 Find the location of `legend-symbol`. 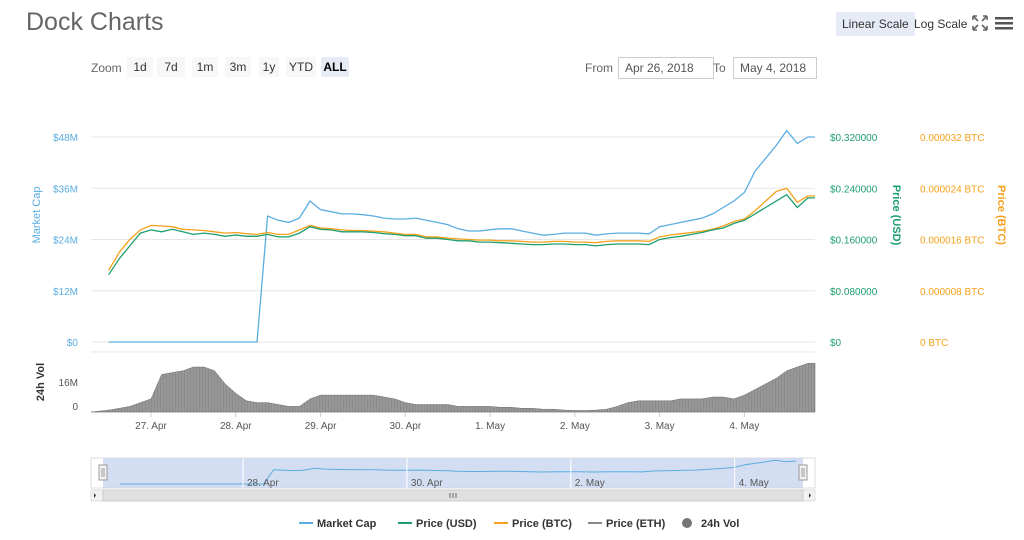

legend-symbol is located at coordinates (687, 523).